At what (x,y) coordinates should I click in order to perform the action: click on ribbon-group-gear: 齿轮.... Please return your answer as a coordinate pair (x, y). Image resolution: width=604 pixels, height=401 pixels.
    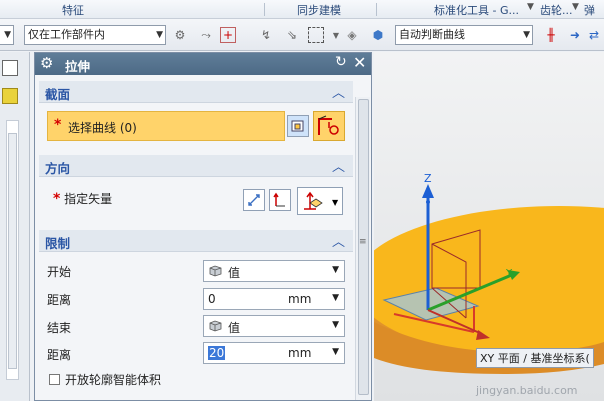
    Looking at the image, I should click on (556, 10).